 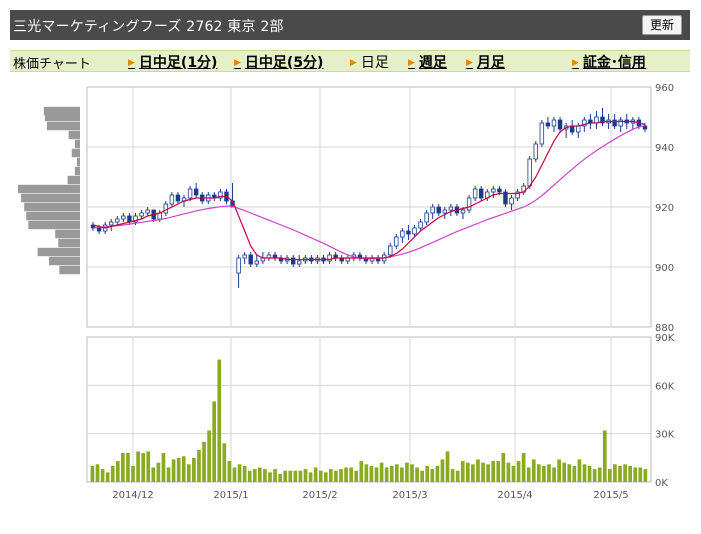 What do you see at coordinates (610, 495) in the screenshot?
I see `x-tick-label: 2015/5` at bounding box center [610, 495].